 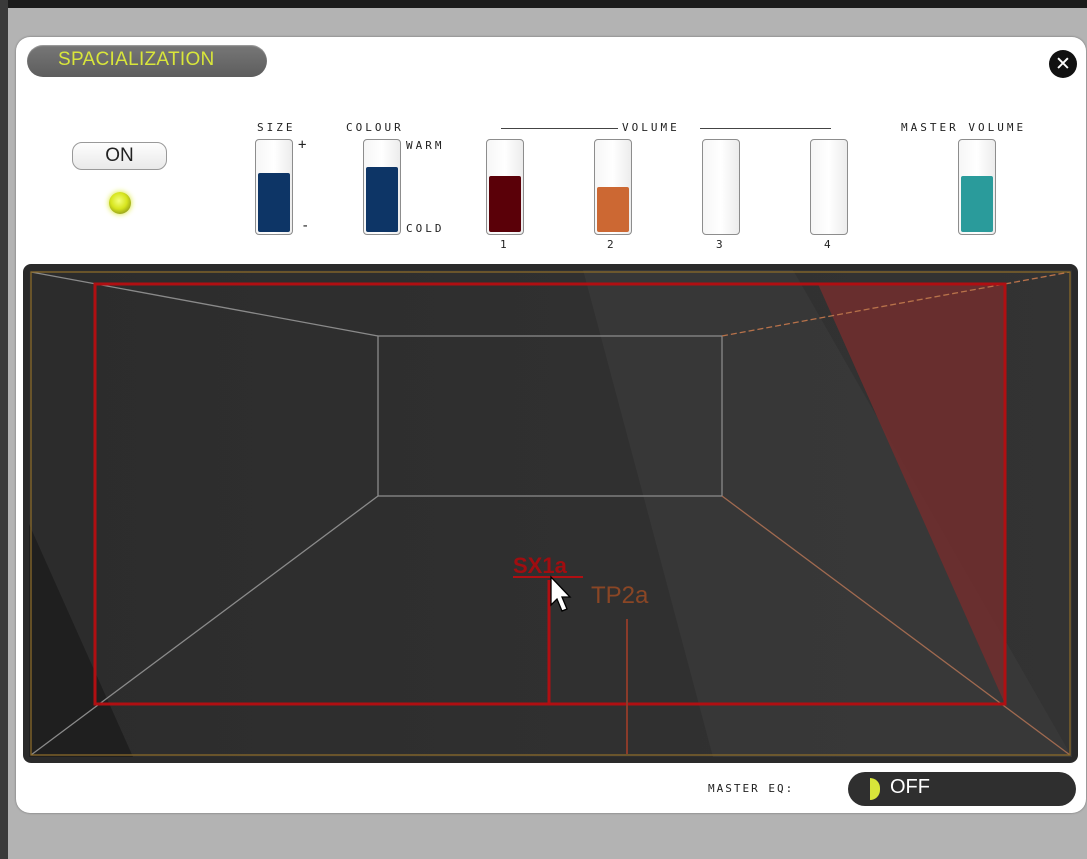 What do you see at coordinates (540, 565) in the screenshot?
I see `source-sx1a-label: SX1a` at bounding box center [540, 565].